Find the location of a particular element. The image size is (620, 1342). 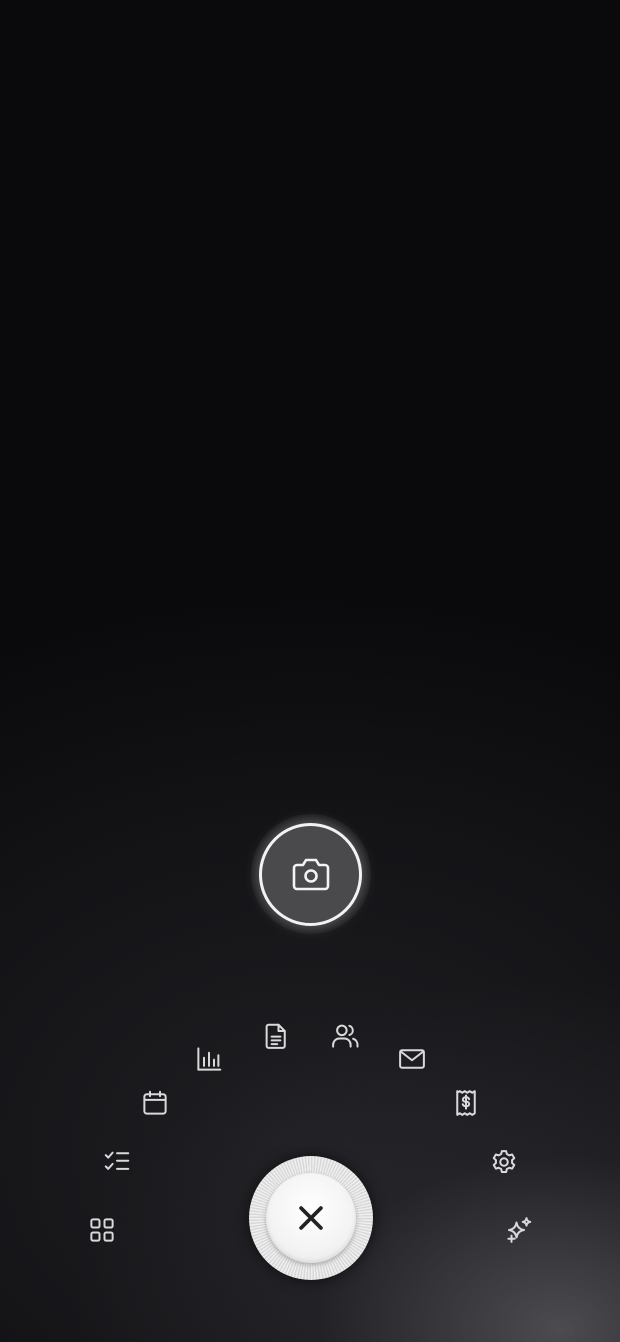

settings-button is located at coordinates (504, 1162).